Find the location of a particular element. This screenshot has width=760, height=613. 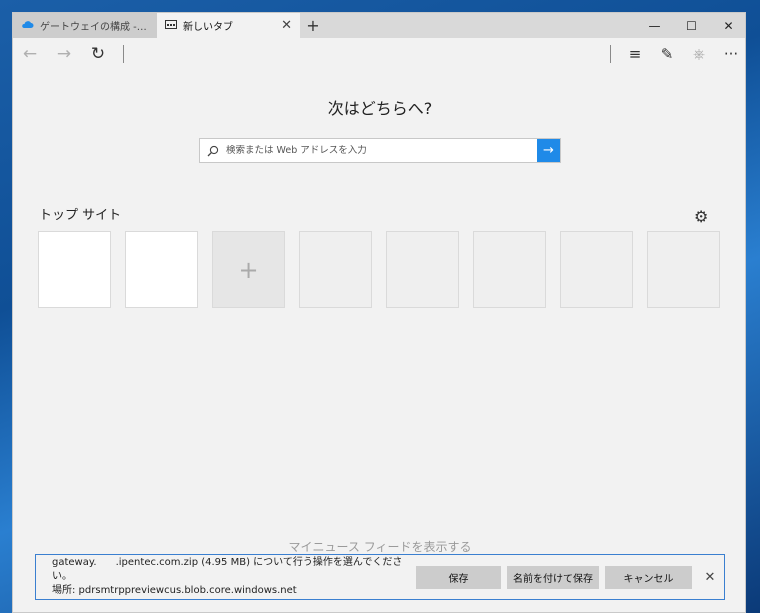

add-site-tile: + is located at coordinates (248, 269).